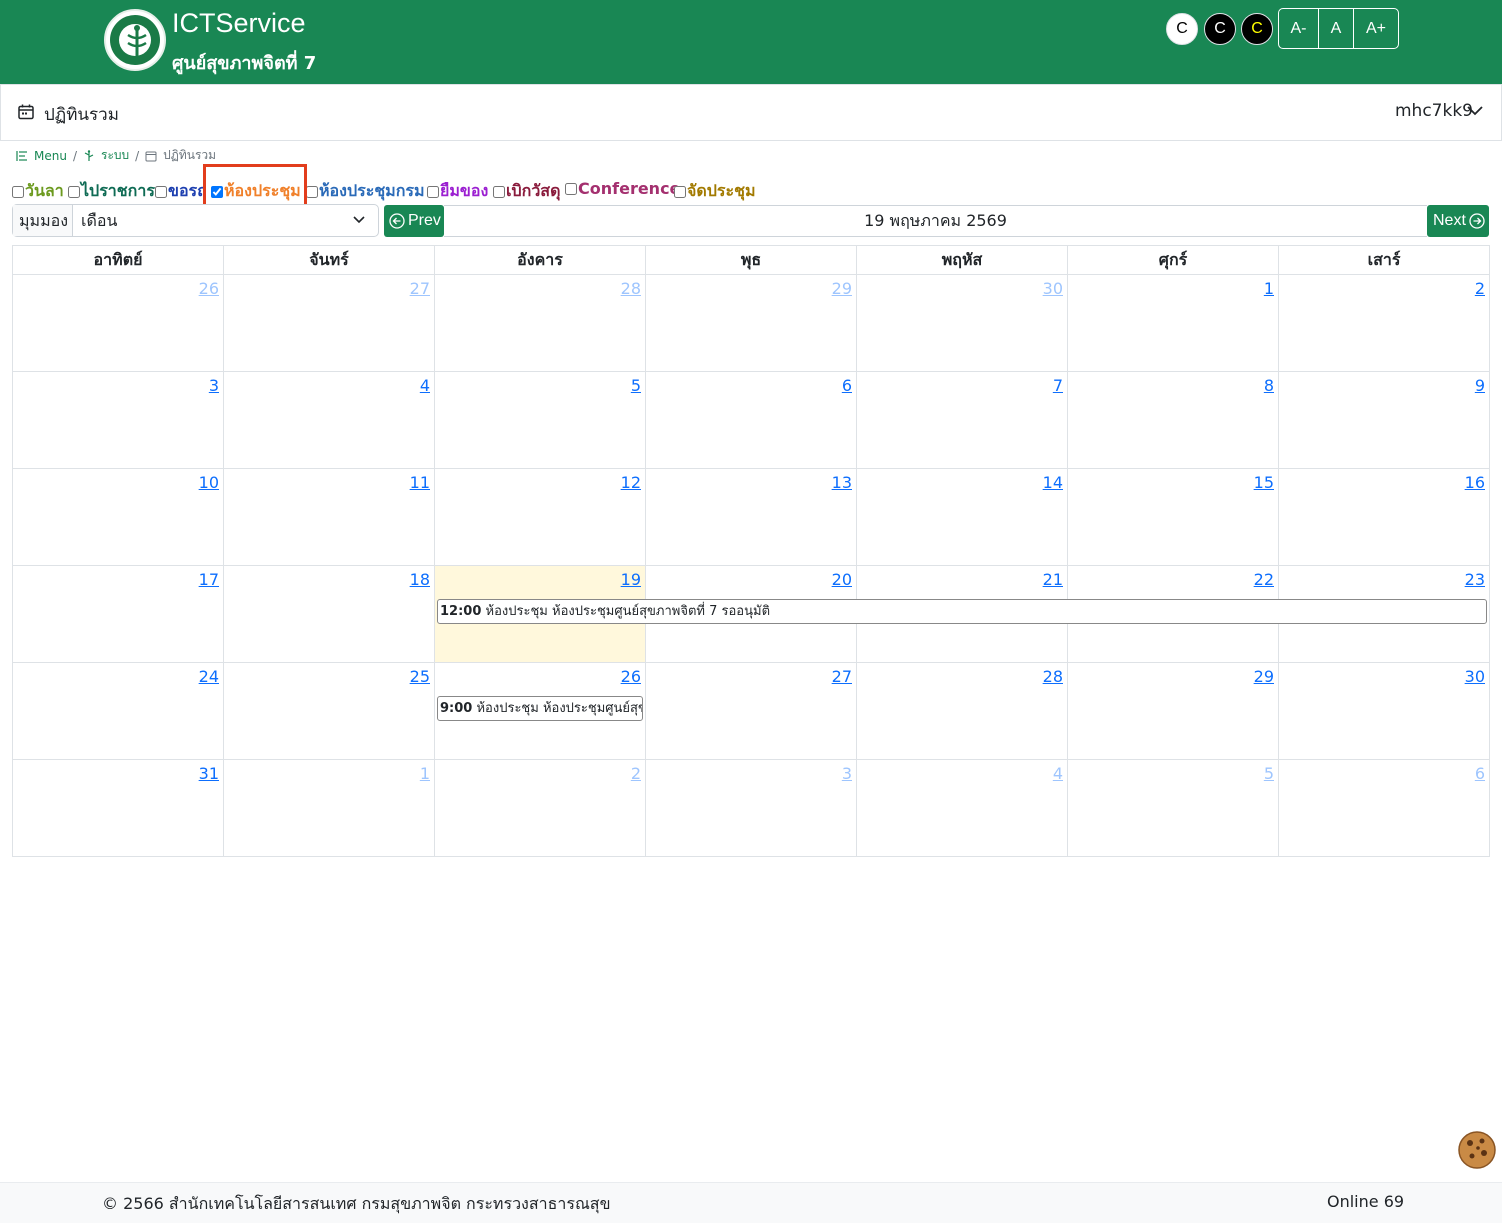 The width and height of the screenshot is (1502, 1223). Describe the element at coordinates (118, 323) in the screenshot. I see `calendar-day-cell: 26` at that location.